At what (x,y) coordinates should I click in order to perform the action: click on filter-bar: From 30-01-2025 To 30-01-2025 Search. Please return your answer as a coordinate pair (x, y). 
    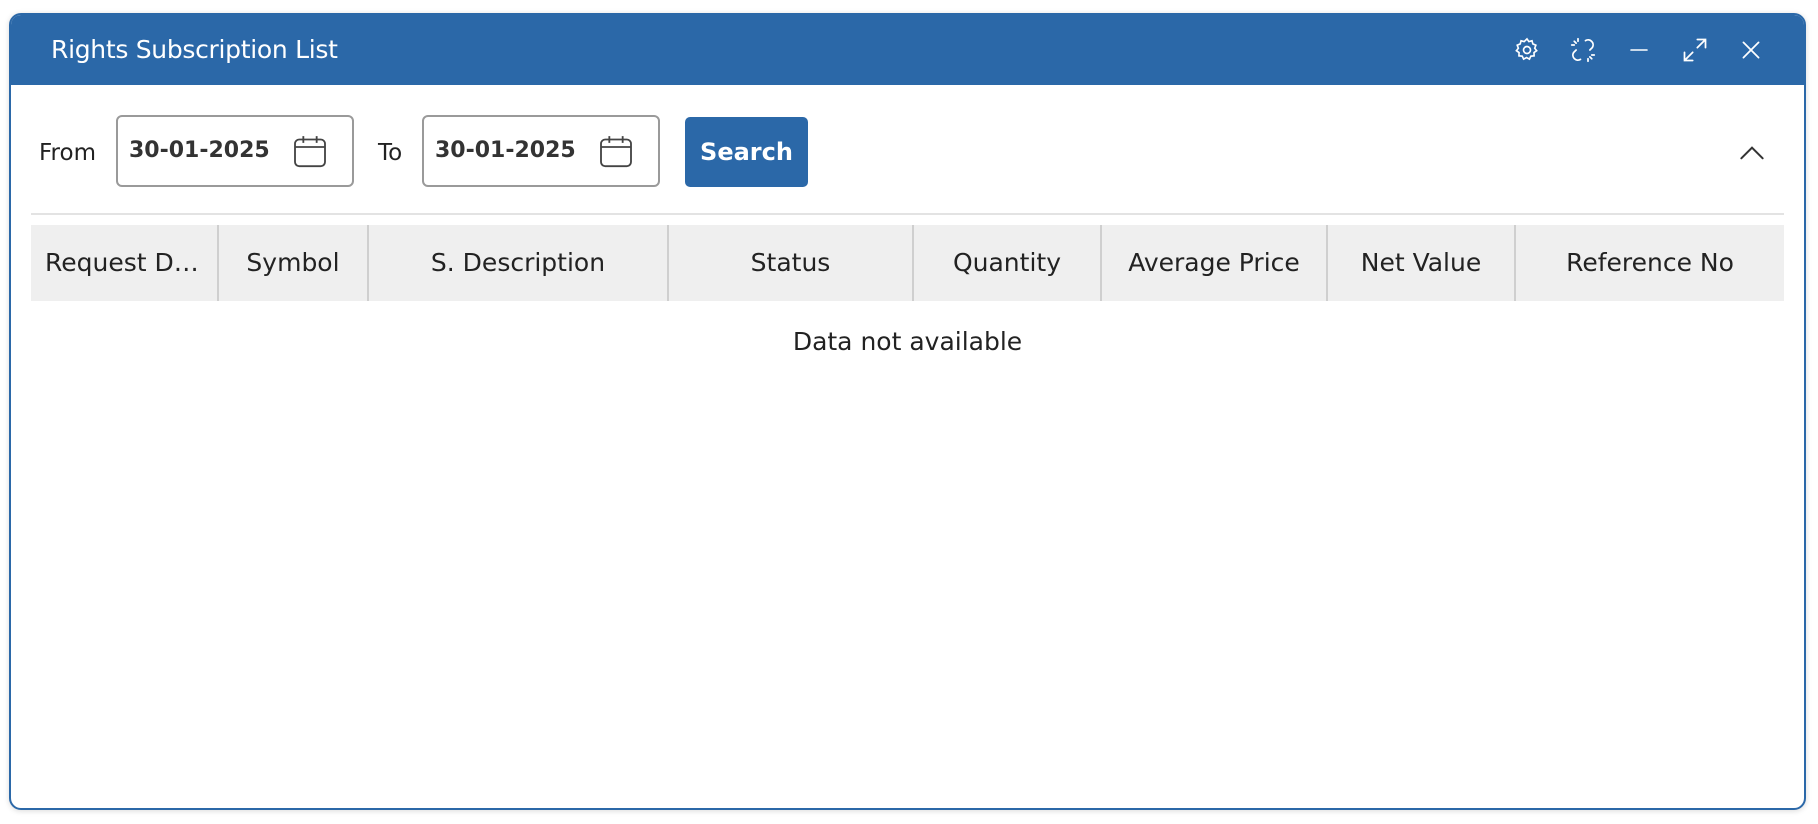
    Looking at the image, I should click on (907, 153).